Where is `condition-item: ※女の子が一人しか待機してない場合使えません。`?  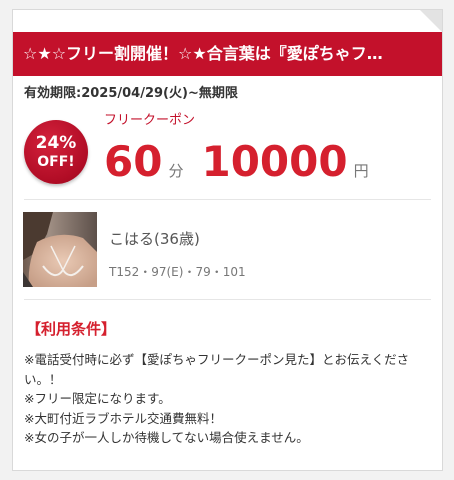 condition-item: ※女の子が一人しか待機してない場合使えません。 is located at coordinates (166, 437).